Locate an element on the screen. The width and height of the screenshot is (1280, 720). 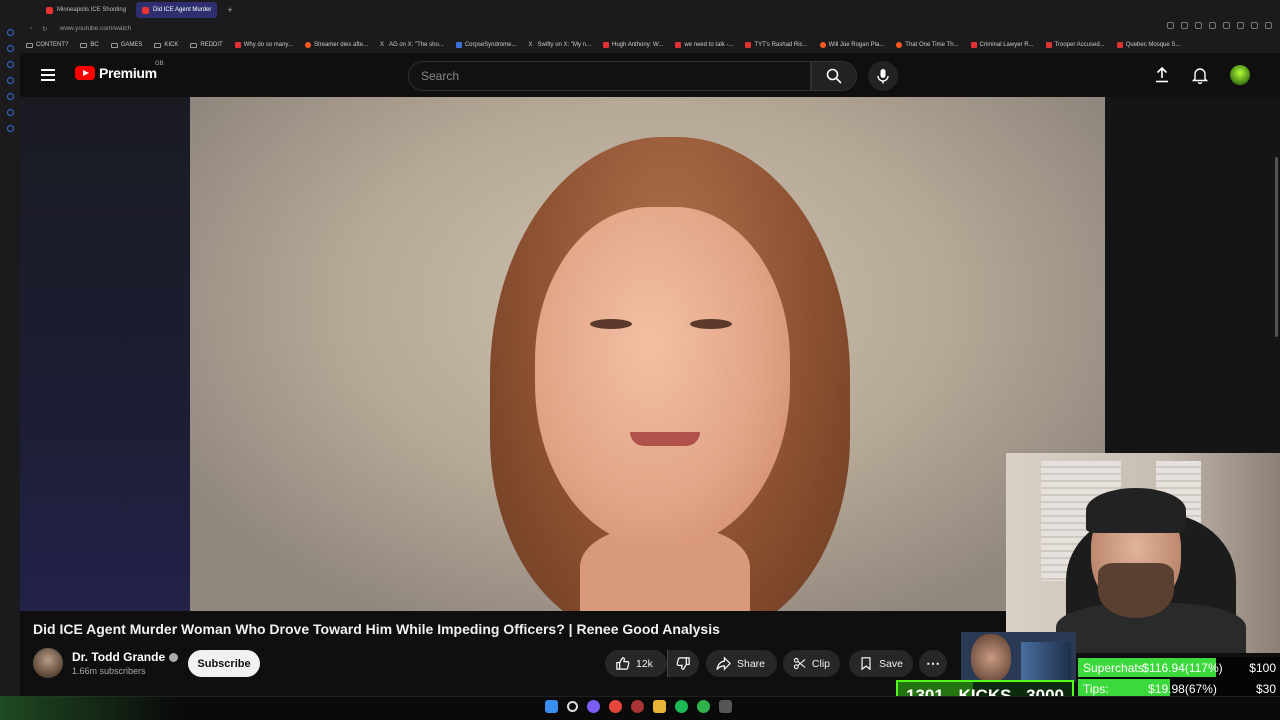
more-actions-button: ⋯ is located at coordinates (933, 663).